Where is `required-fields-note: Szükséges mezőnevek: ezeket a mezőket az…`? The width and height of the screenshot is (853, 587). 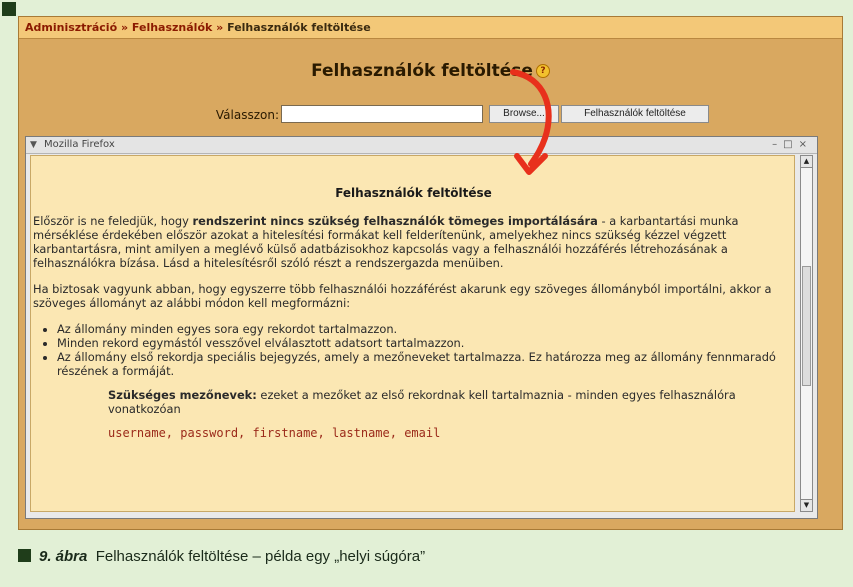 required-fields-note: Szükséges mezőnevek: ezeket a mezőket az… is located at coordinates (445, 402).